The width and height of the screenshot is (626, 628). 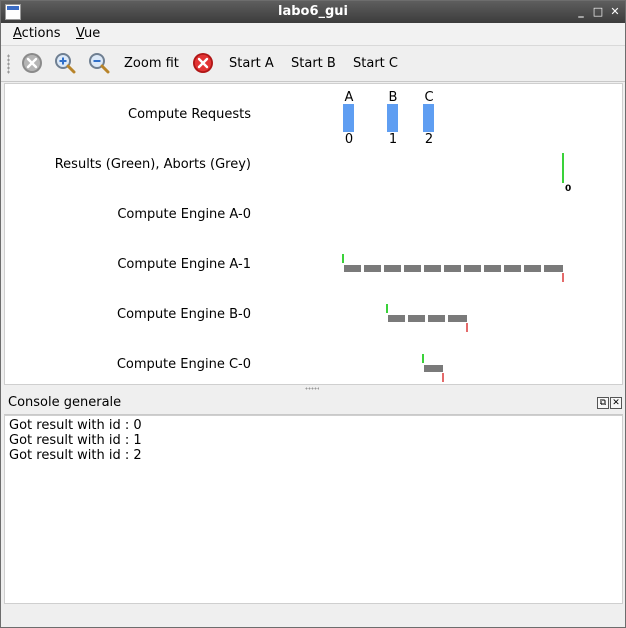 What do you see at coordinates (99, 63) in the screenshot?
I see `zoom-out-icon` at bounding box center [99, 63].